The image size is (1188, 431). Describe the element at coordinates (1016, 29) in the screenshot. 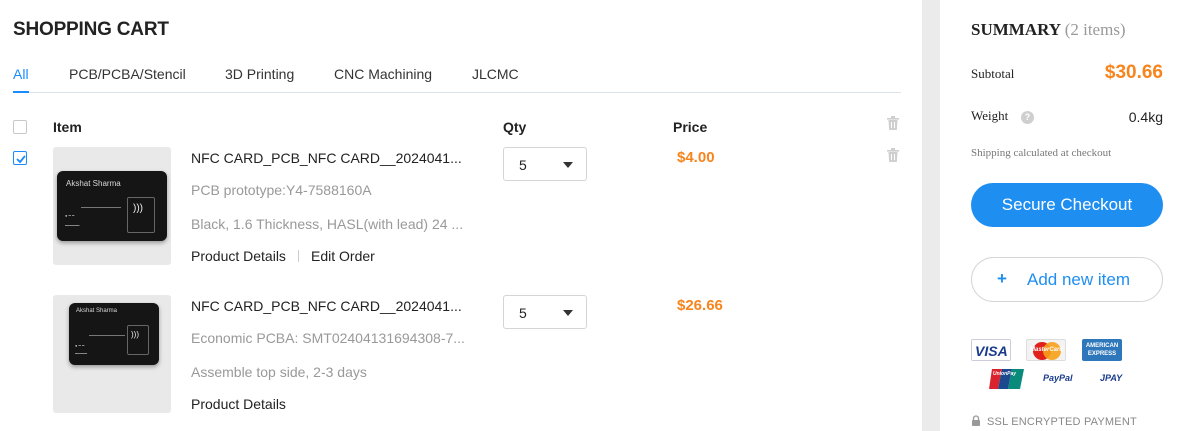

I see `summary-title-text: SUMMARY` at that location.